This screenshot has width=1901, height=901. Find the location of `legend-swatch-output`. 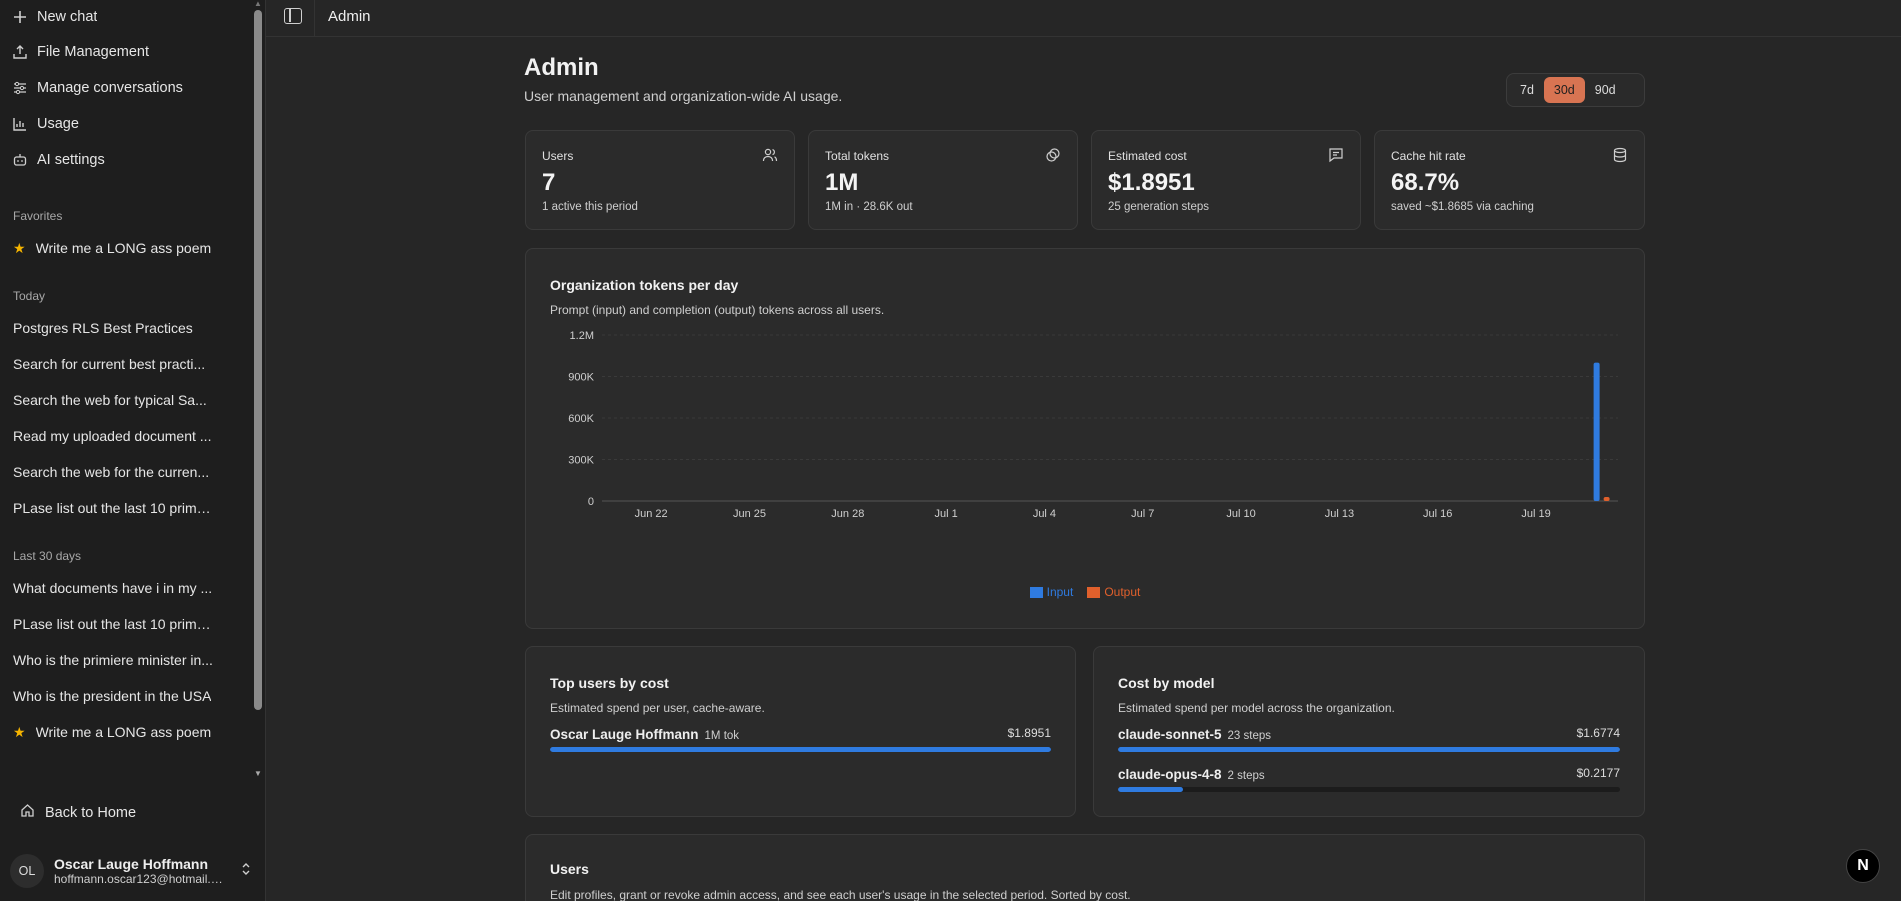

legend-swatch-output is located at coordinates (1094, 592).